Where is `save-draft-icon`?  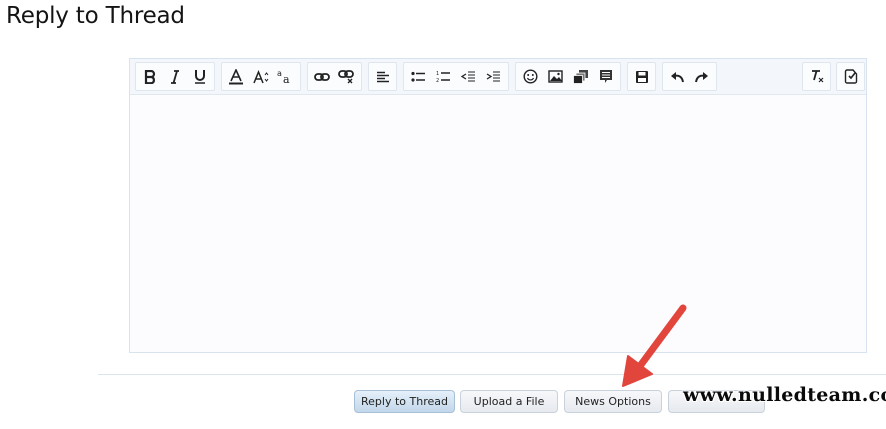
save-draft-icon is located at coordinates (641, 76).